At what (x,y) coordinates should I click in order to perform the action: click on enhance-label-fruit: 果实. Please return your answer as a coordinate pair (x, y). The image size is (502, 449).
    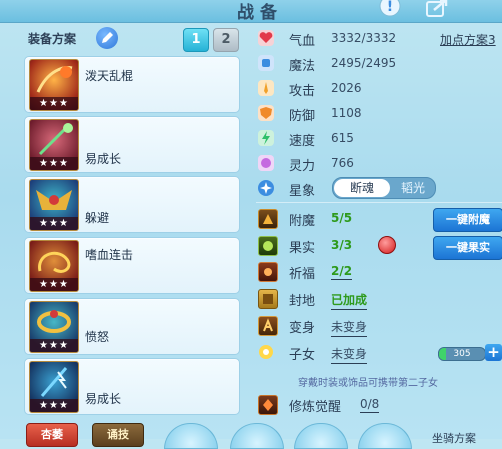
    Looking at the image, I should click on (302, 248).